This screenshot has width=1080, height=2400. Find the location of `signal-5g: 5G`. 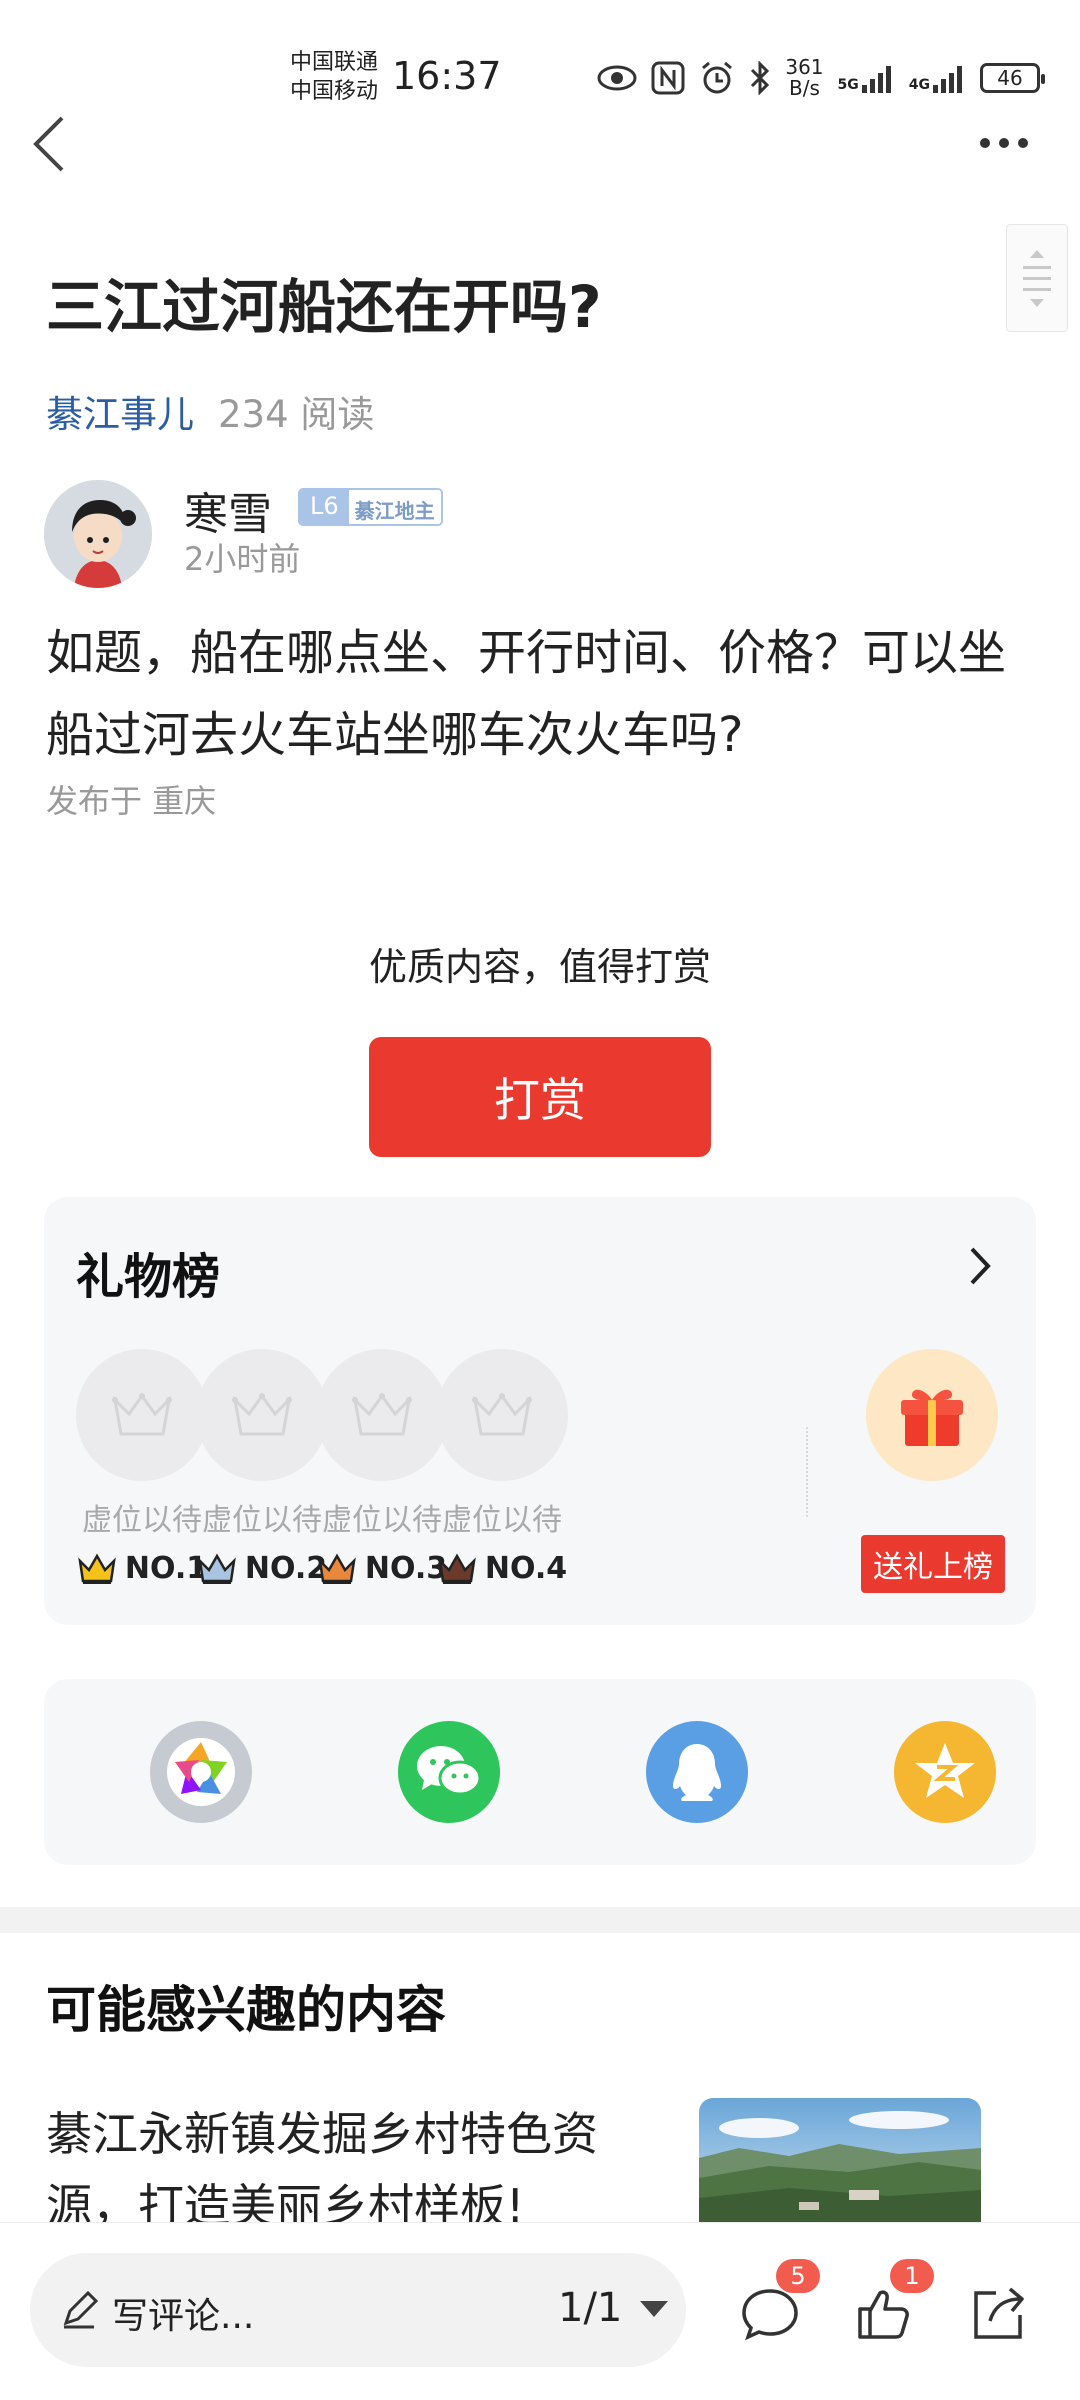

signal-5g: 5G is located at coordinates (866, 78).